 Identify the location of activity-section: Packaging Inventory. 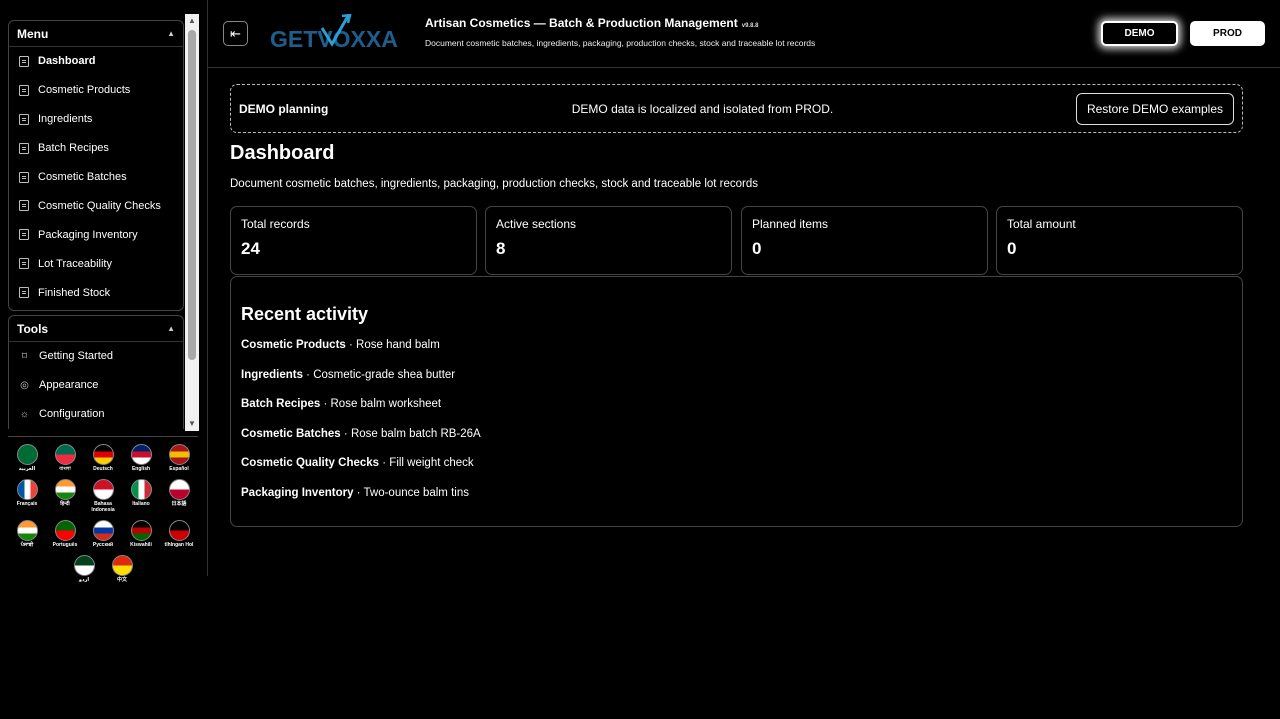
(297, 492).